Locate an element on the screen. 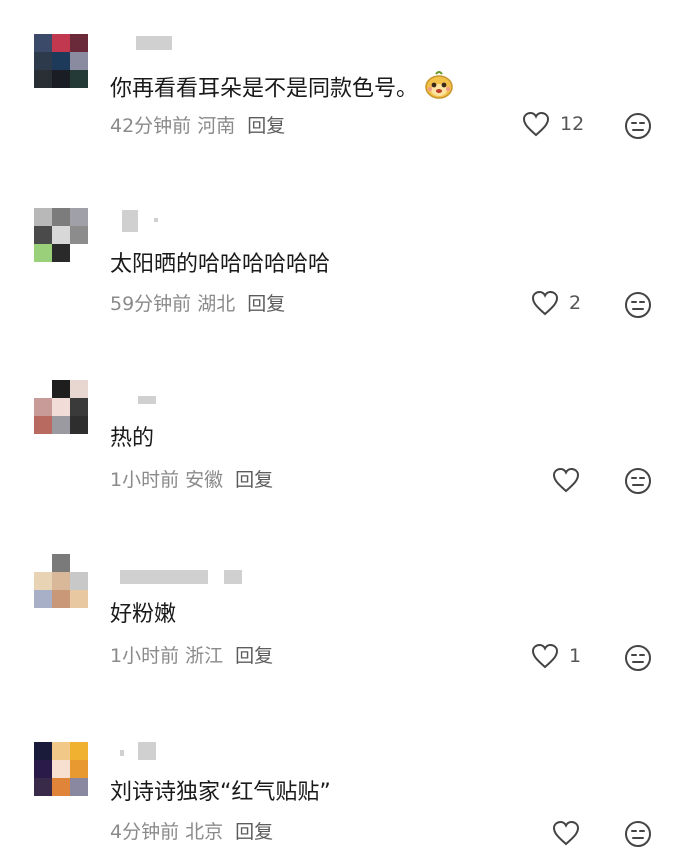 The image size is (690, 863). like-count: 2 is located at coordinates (575, 303).